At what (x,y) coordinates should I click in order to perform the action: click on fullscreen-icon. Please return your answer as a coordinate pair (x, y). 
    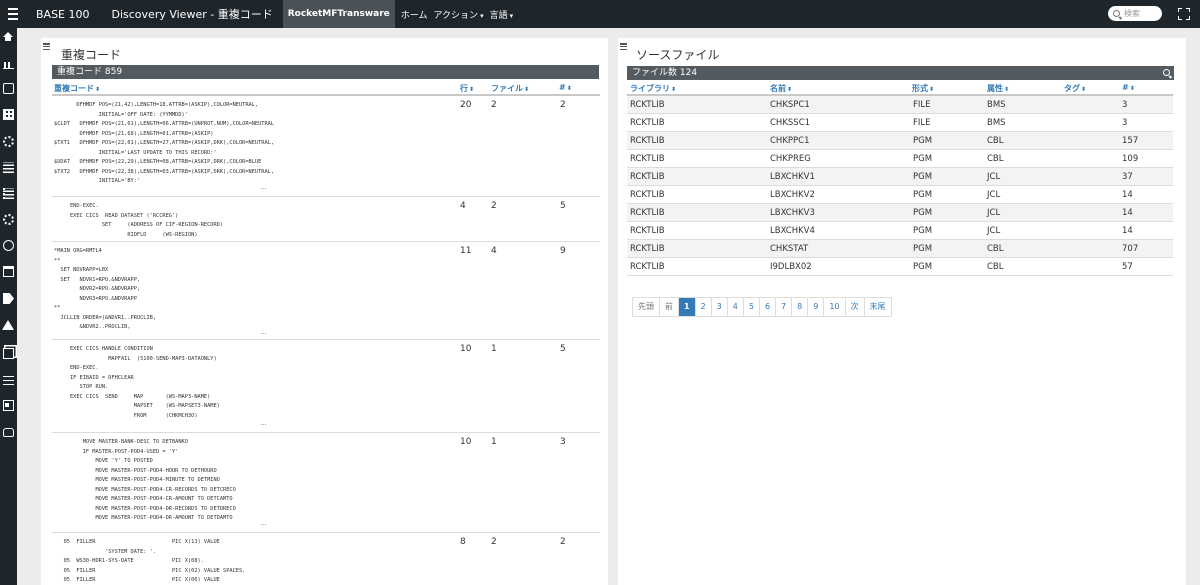
    Looking at the image, I should click on (1184, 14).